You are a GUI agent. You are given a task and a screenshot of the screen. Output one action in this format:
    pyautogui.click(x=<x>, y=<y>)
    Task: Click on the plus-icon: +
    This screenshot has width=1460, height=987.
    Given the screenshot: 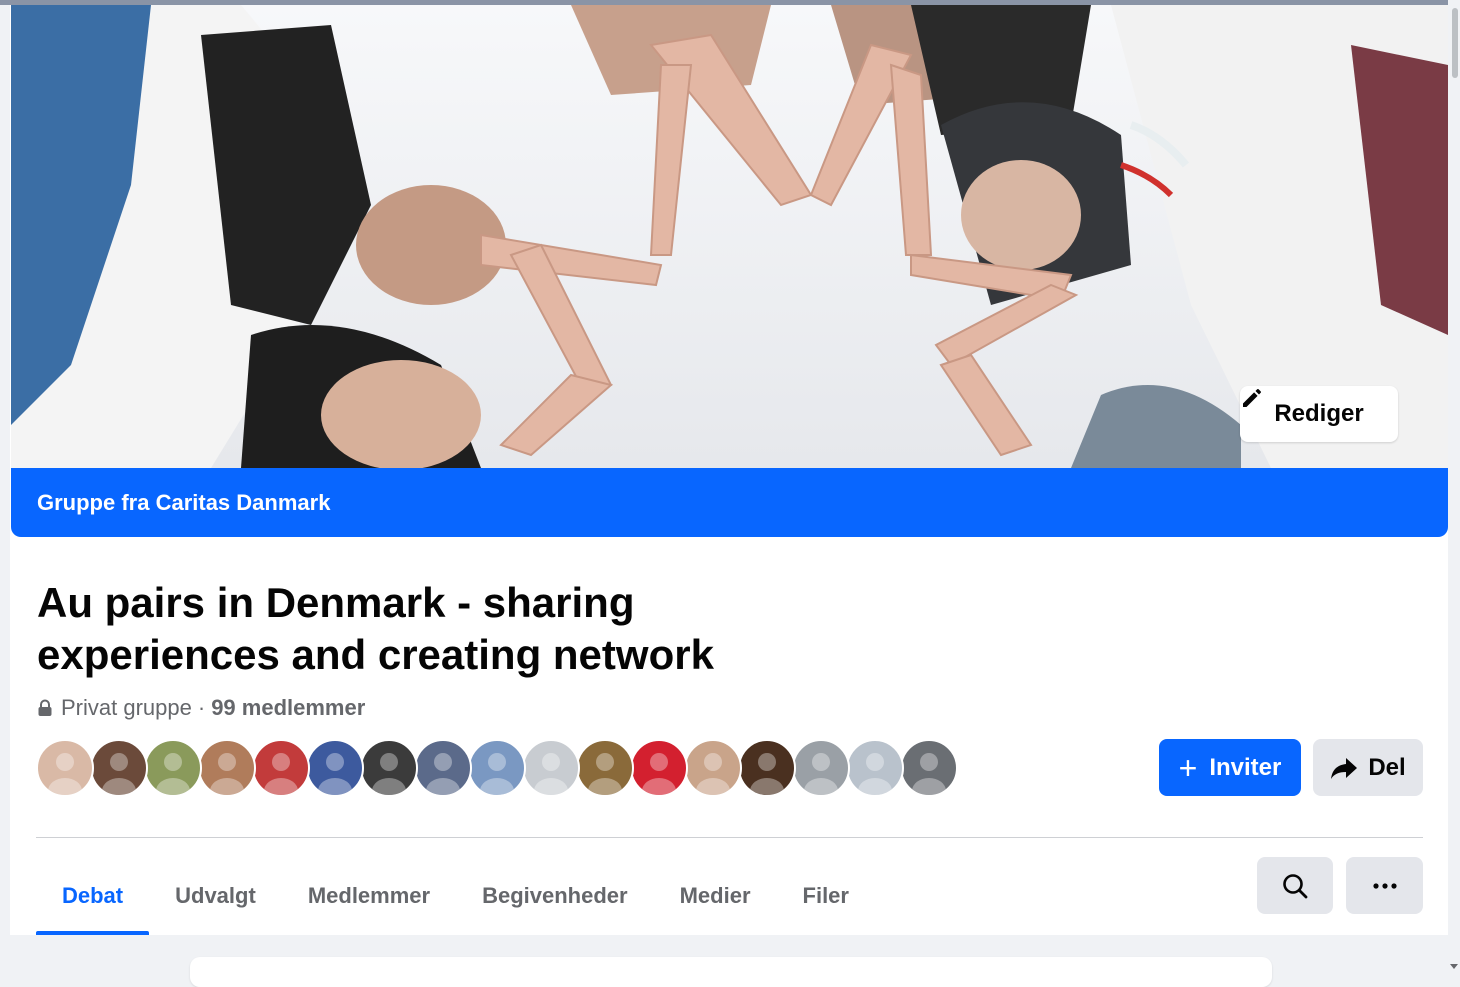 What is the action you would take?
    pyautogui.click(x=1188, y=767)
    